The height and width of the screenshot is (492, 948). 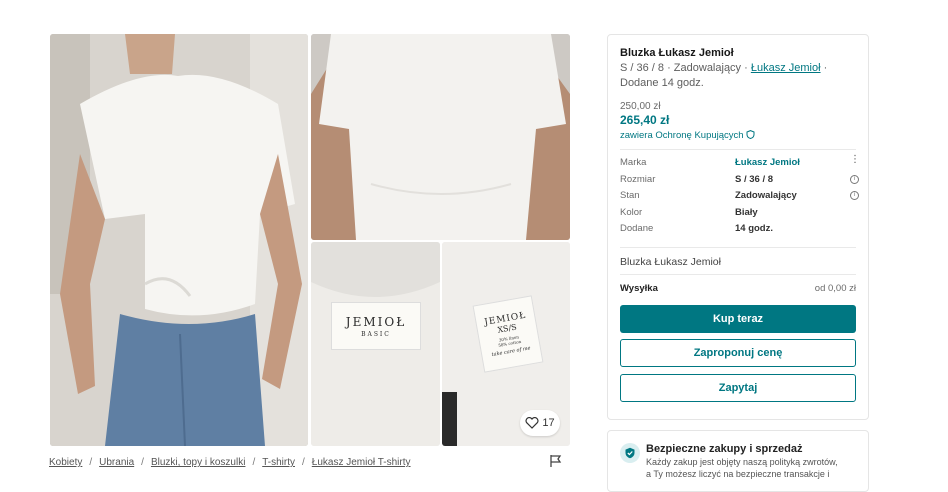 What do you see at coordinates (738, 353) in the screenshot?
I see `make-offer-button: Zaproponuj cenę` at bounding box center [738, 353].